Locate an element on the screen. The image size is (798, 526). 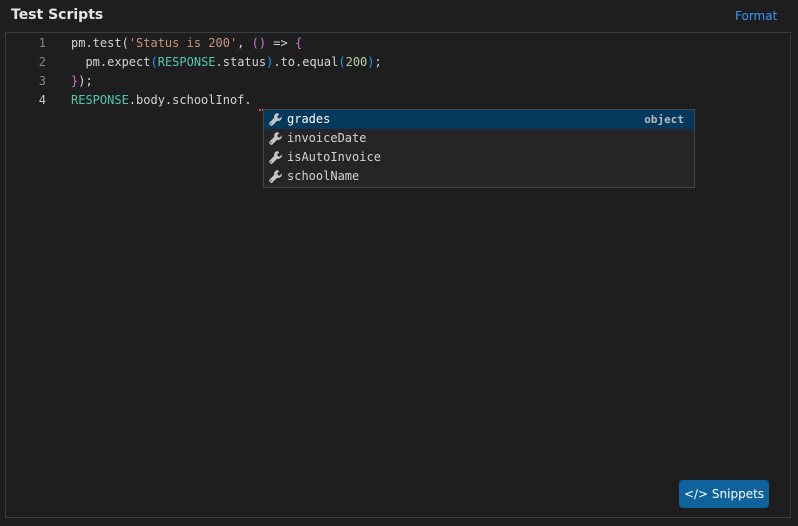
suggestion-label: schoolName is located at coordinates (323, 176).